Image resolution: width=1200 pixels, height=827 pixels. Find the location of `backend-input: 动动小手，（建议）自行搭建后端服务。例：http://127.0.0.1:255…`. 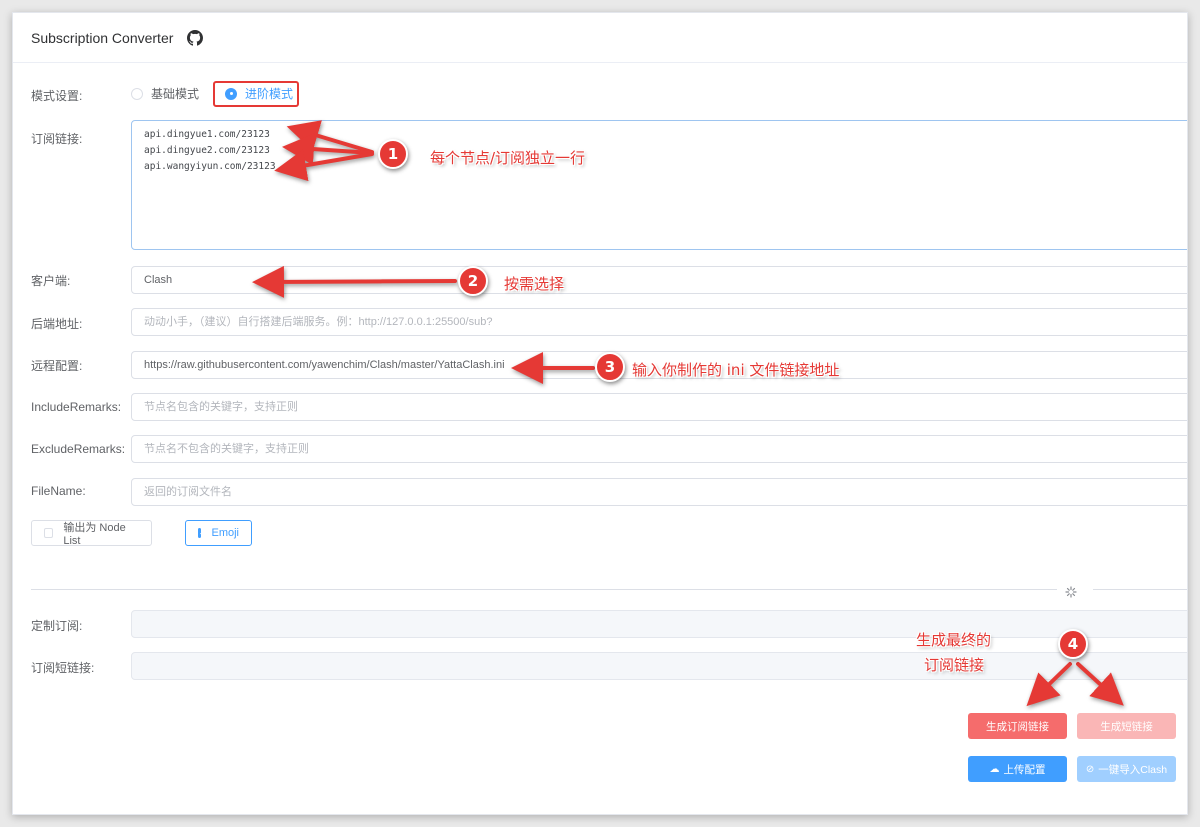

backend-input: 动动小手，（建议）自行搭建后端服务。例：http://127.0.0.1:255… is located at coordinates (659, 322).